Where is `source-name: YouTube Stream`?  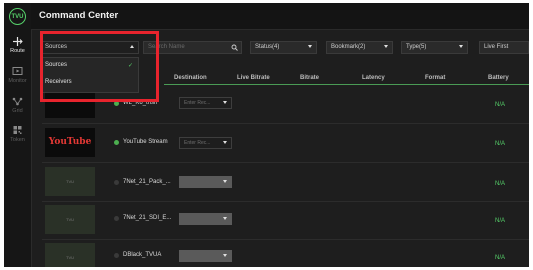 source-name: YouTube Stream is located at coordinates (145, 142).